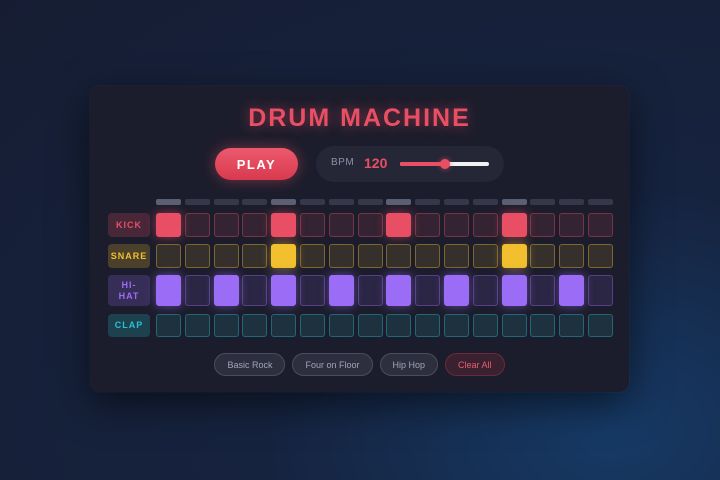 Image resolution: width=720 pixels, height=480 pixels. Describe the element at coordinates (332, 364) in the screenshot. I see `preset-four-on-floor-button: Four on Floor` at that location.